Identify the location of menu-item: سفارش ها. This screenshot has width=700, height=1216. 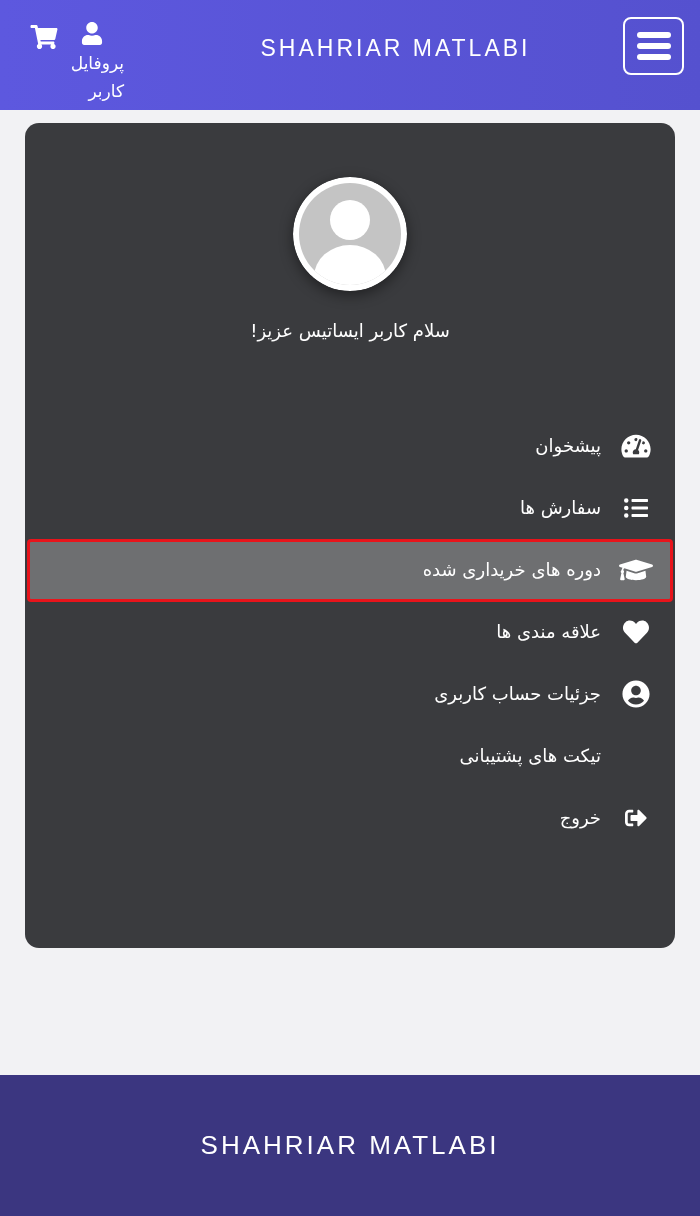
(350, 508).